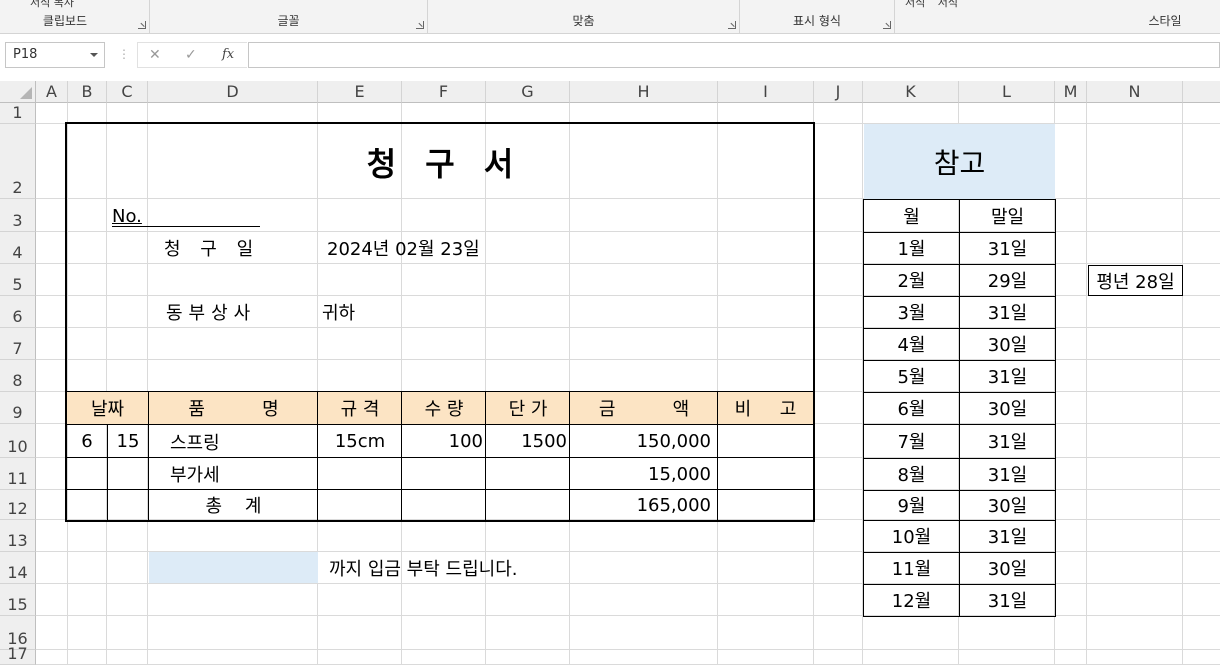 The image size is (1220, 665). I want to click on ribbon-group-number: 표시 형식, so click(817, 16).